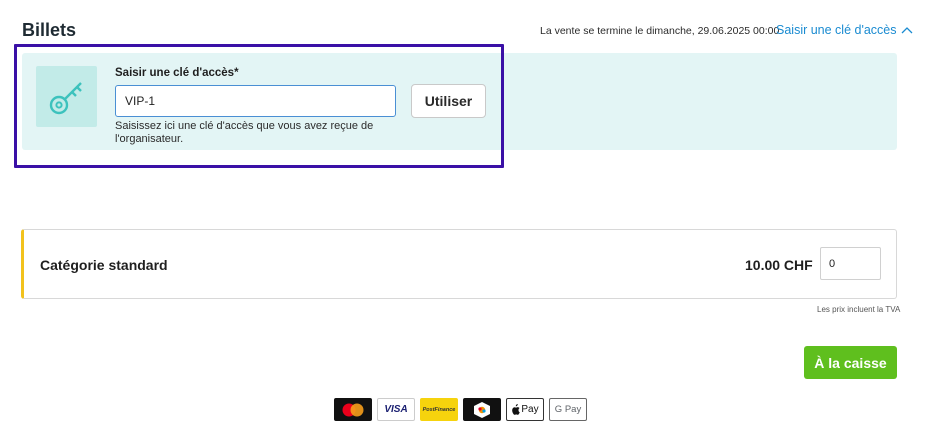  I want to click on chevron-up-icon, so click(906, 30).